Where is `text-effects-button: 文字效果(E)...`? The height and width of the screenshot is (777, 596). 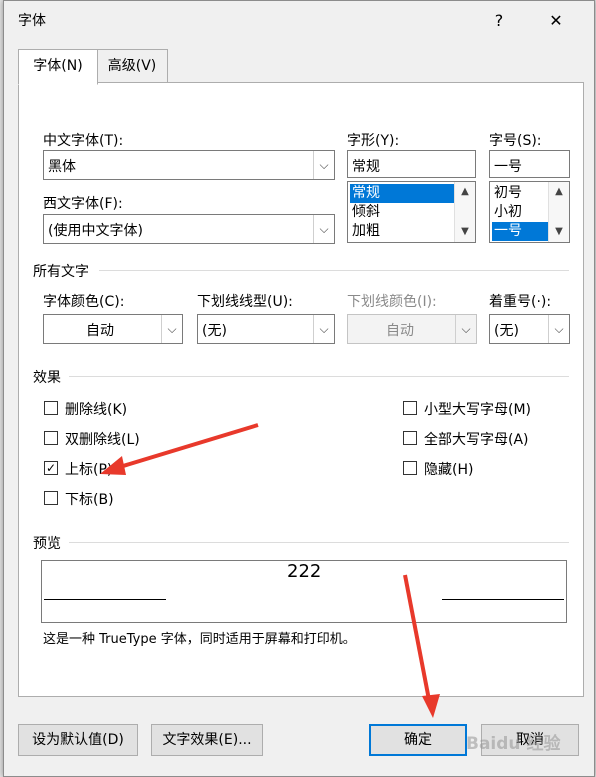 text-effects-button: 文字效果(E)... is located at coordinates (207, 740).